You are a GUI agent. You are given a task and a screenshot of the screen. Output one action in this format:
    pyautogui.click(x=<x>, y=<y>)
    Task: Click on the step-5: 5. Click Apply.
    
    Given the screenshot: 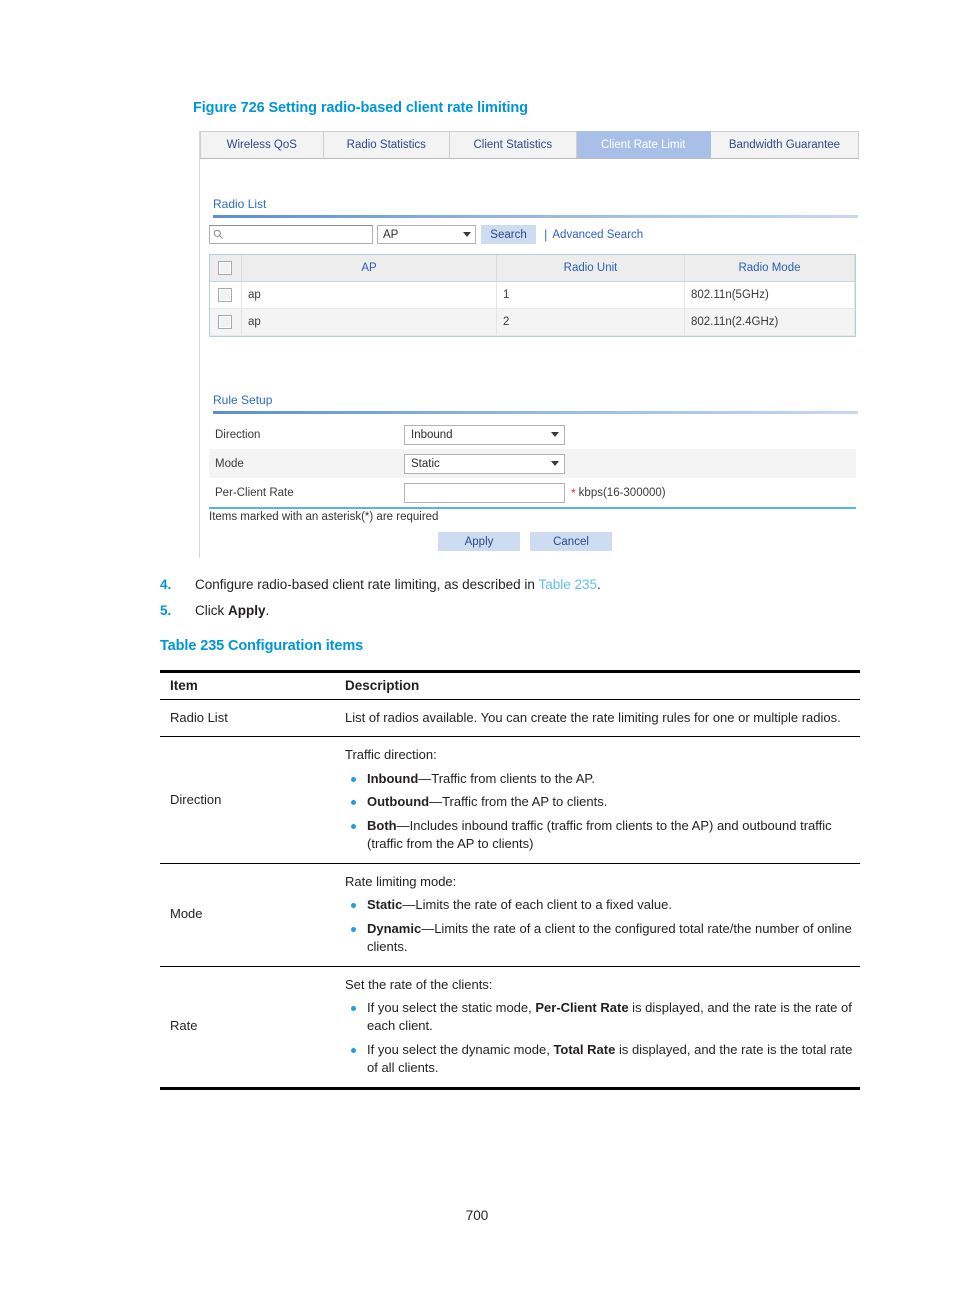 What is the action you would take?
    pyautogui.click(x=510, y=610)
    